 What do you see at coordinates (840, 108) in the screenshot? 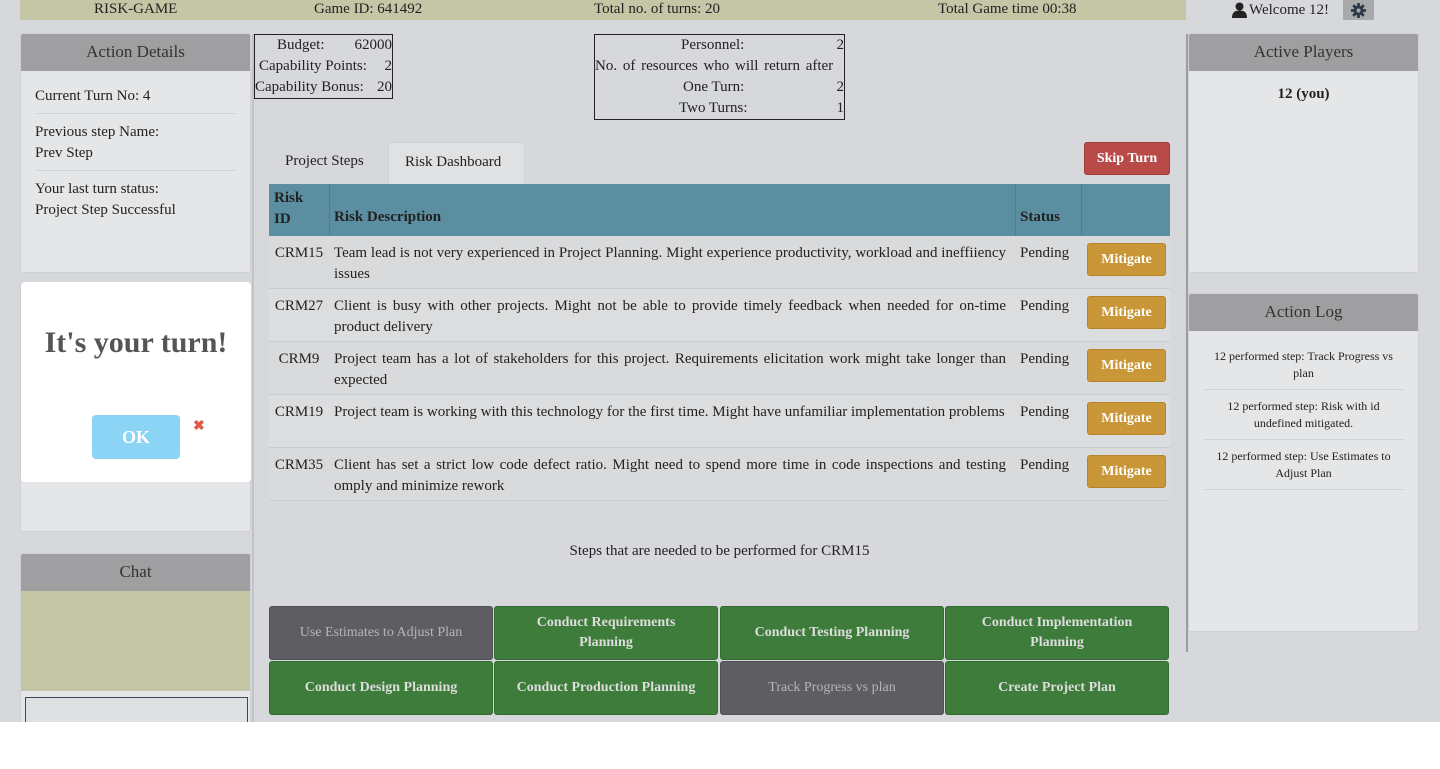
I see `two-turns-value: 1` at bounding box center [840, 108].